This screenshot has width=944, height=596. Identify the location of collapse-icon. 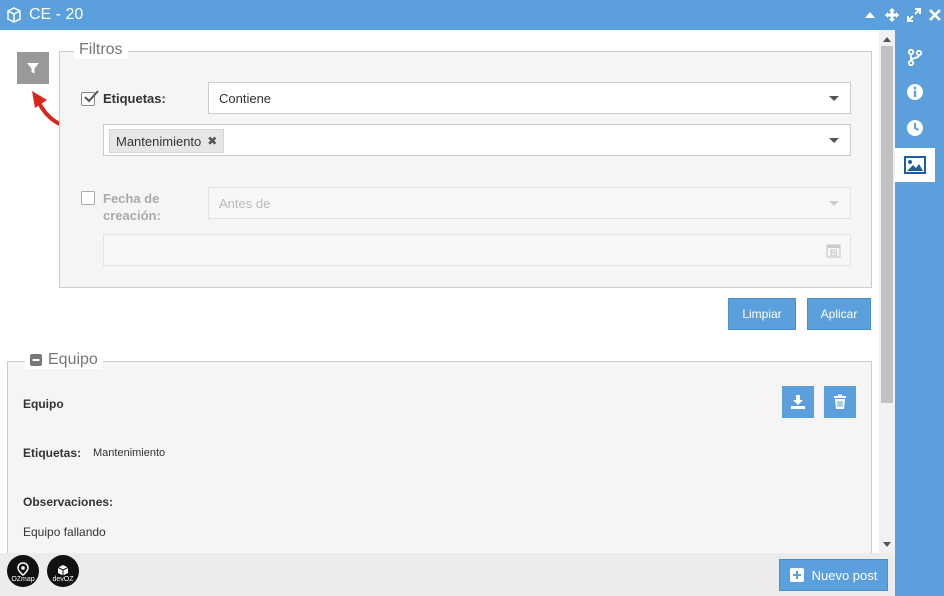
(36, 360).